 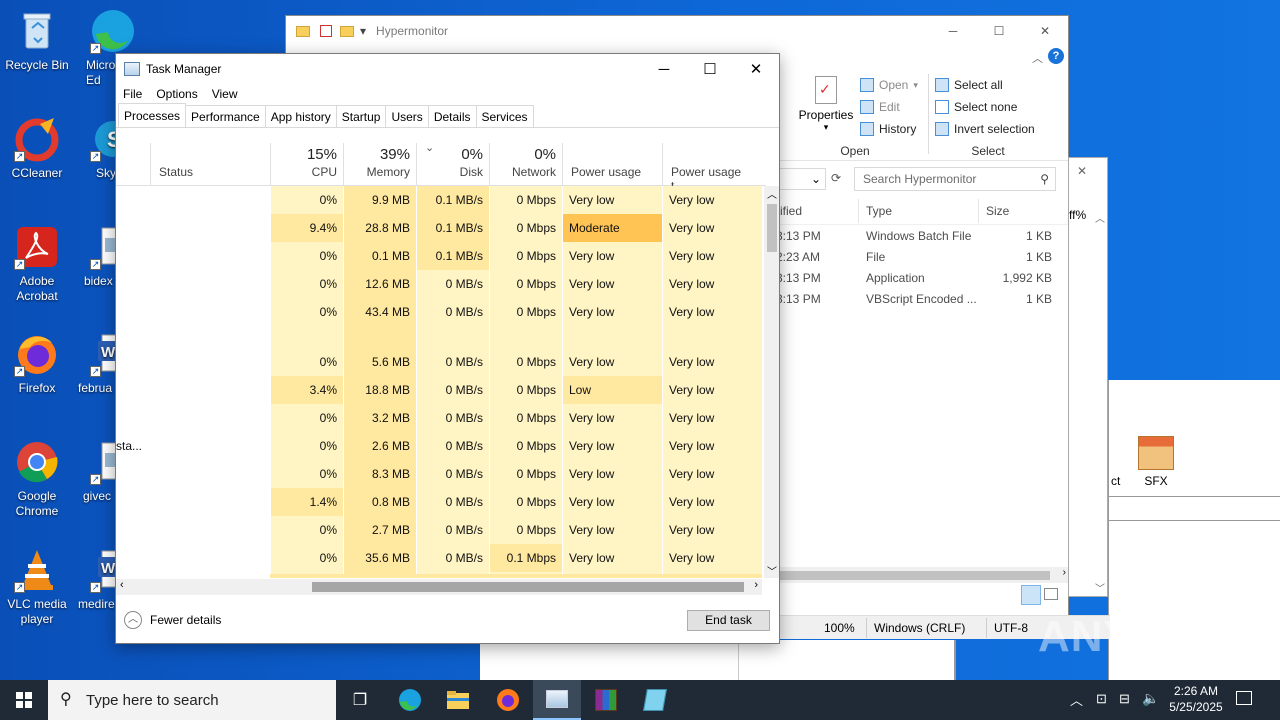 I want to click on address-dropdown: ⌄, so click(x=803, y=179).